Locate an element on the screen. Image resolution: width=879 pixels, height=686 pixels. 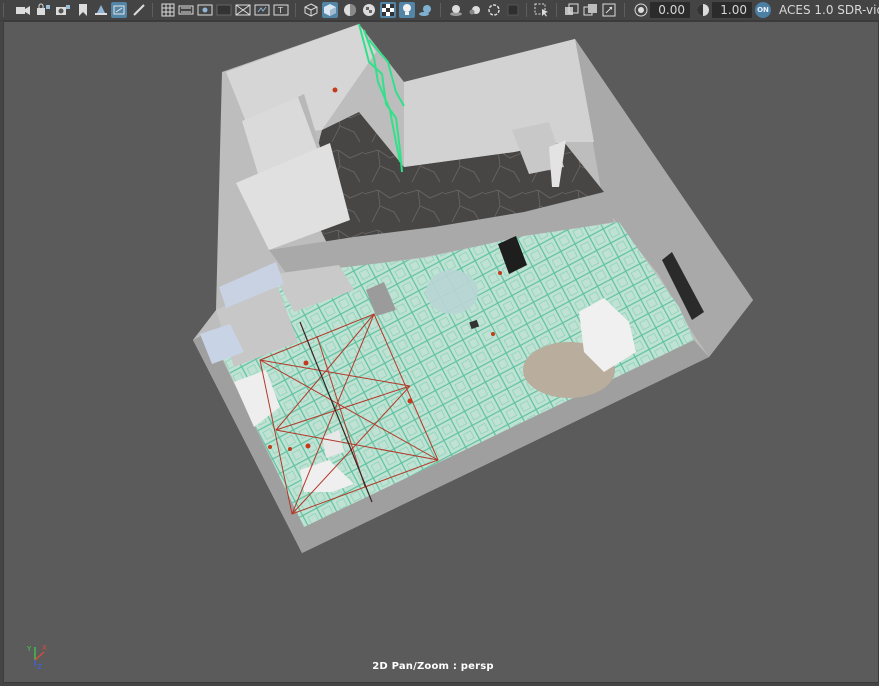
gamma-icon is located at coordinates (703, 10).